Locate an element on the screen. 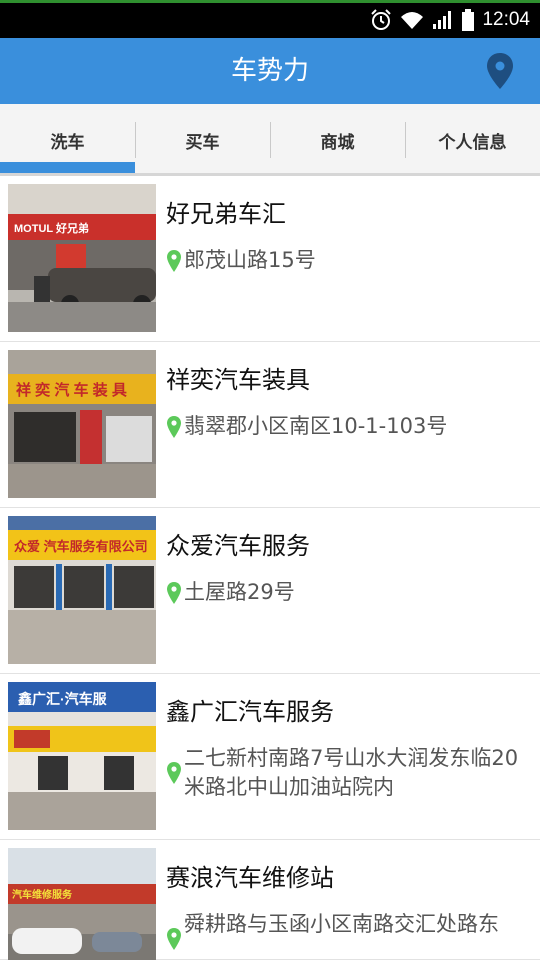  alarm-icon is located at coordinates (381, 19).